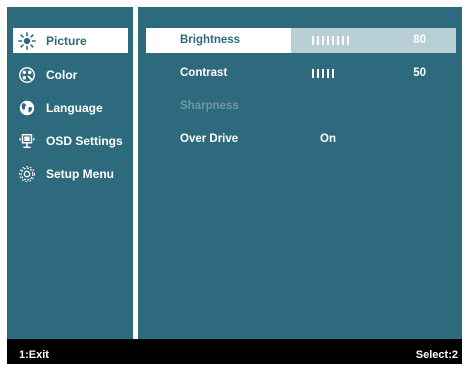 Image resolution: width=469 pixels, height=371 pixels. Describe the element at coordinates (301, 139) in the screenshot. I see `setting-over-drive: Over Drive On` at that location.